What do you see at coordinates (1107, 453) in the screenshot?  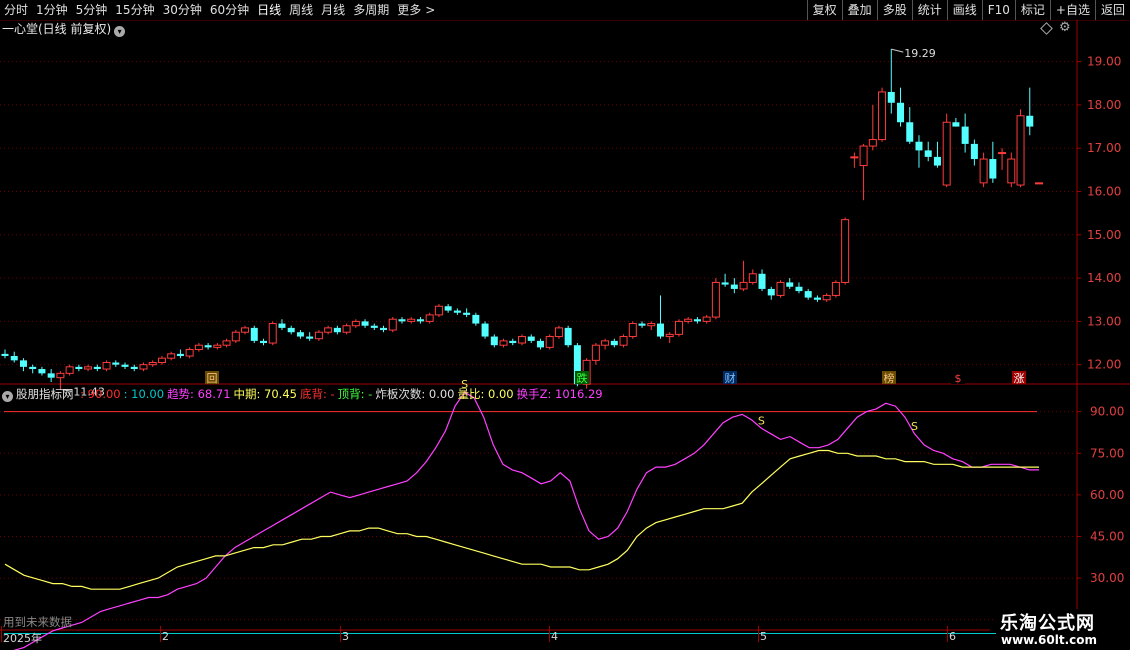 I see `ind-y-axis-label: 75.00` at bounding box center [1107, 453].